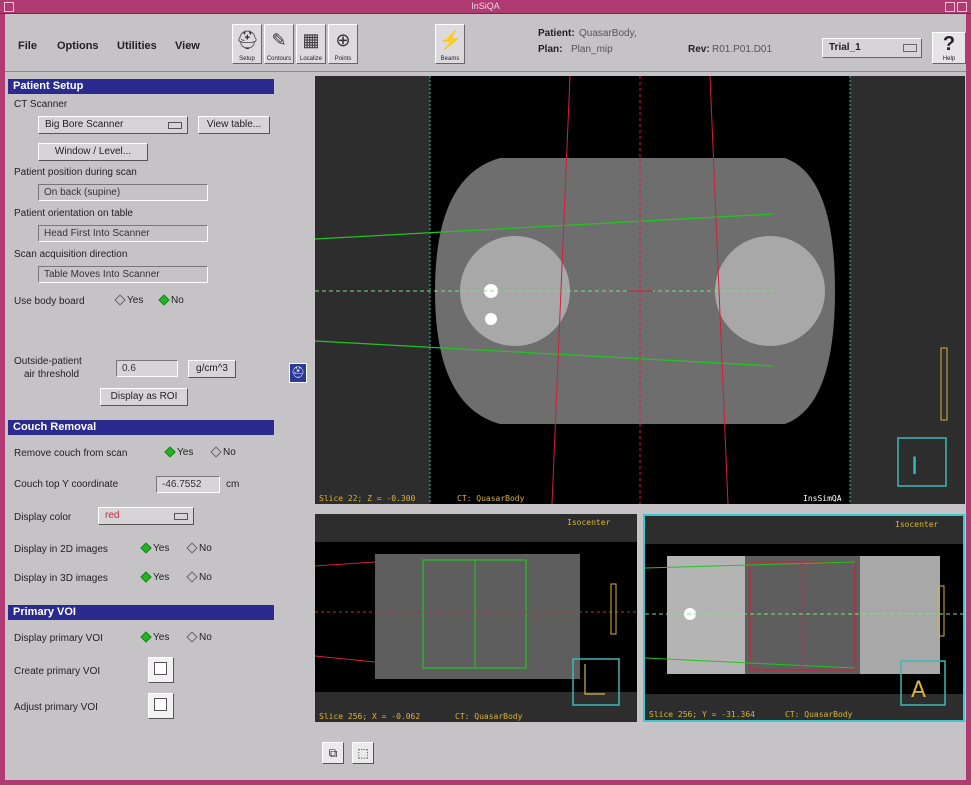 The image size is (971, 785). Describe the element at coordinates (113, 125) in the screenshot. I see `ct-scanner-dropdown: Big Bore Scanner` at that location.